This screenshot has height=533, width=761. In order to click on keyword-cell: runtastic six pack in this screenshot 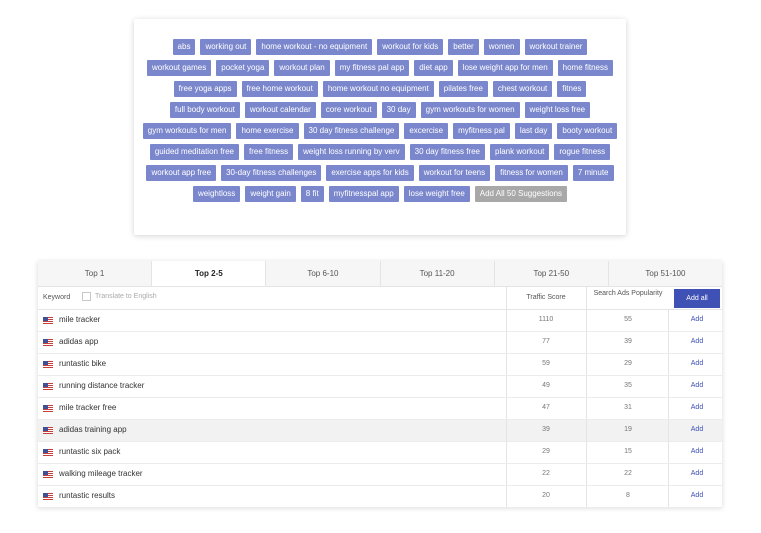, I will do `click(90, 451)`.